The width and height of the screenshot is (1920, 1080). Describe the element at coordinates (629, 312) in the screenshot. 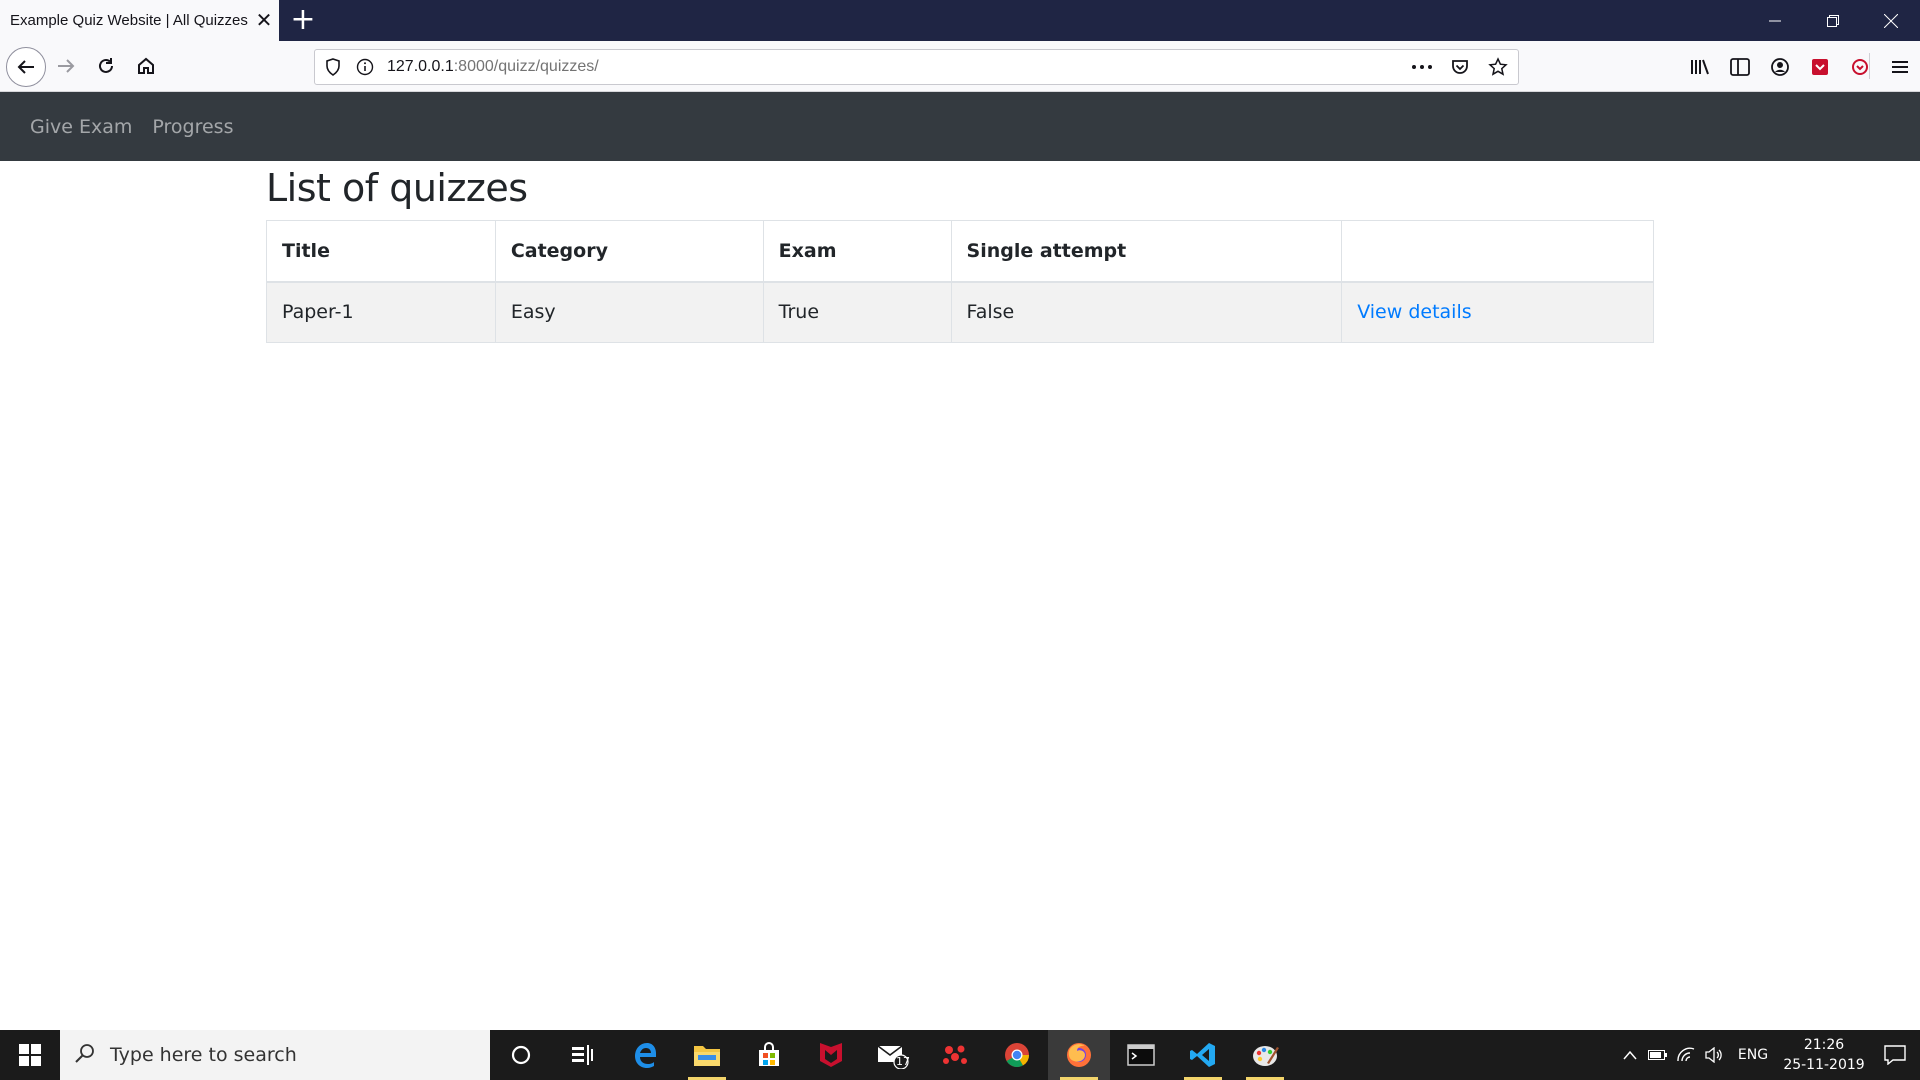

I see `cell-category: Easy` at that location.